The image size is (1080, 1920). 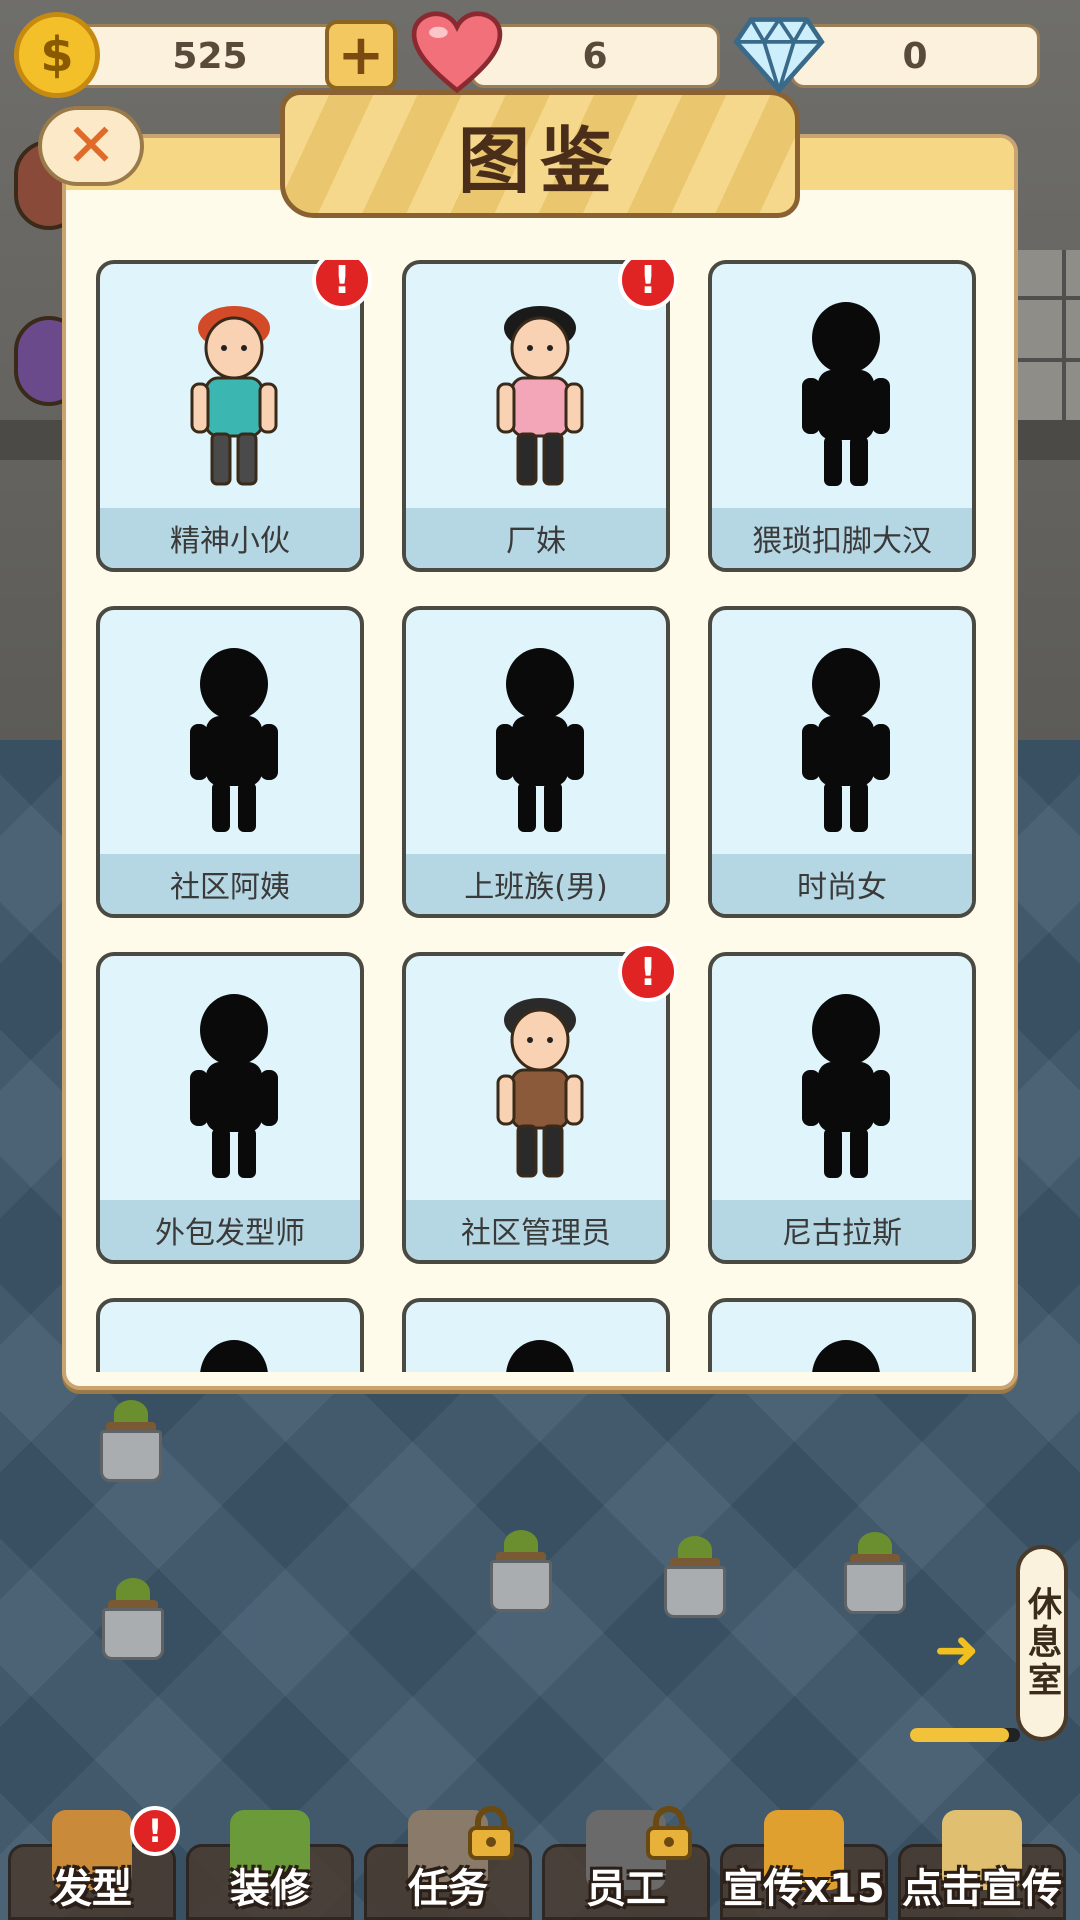 I want to click on nav-item: 任务, so click(x=448, y=1863).